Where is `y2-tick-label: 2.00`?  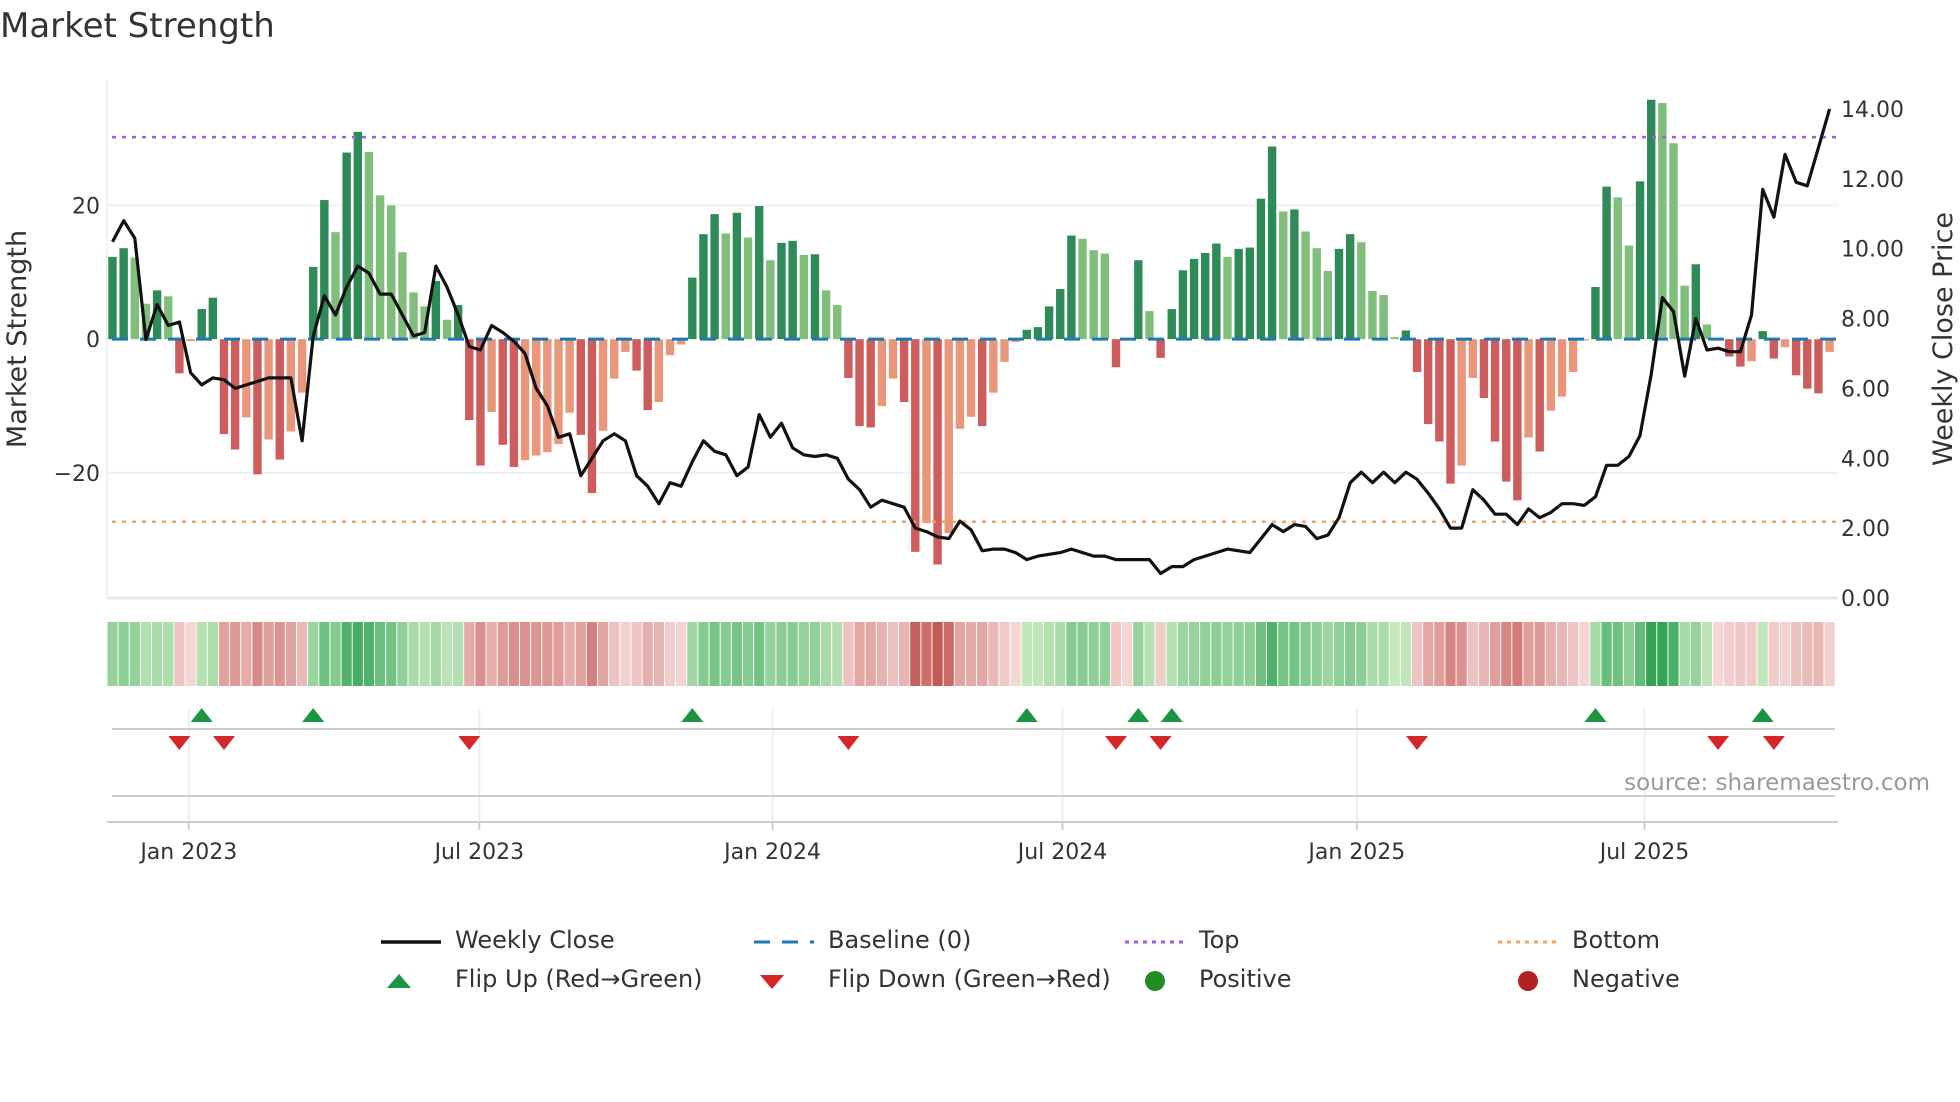 y2-tick-label: 2.00 is located at coordinates (1865, 529).